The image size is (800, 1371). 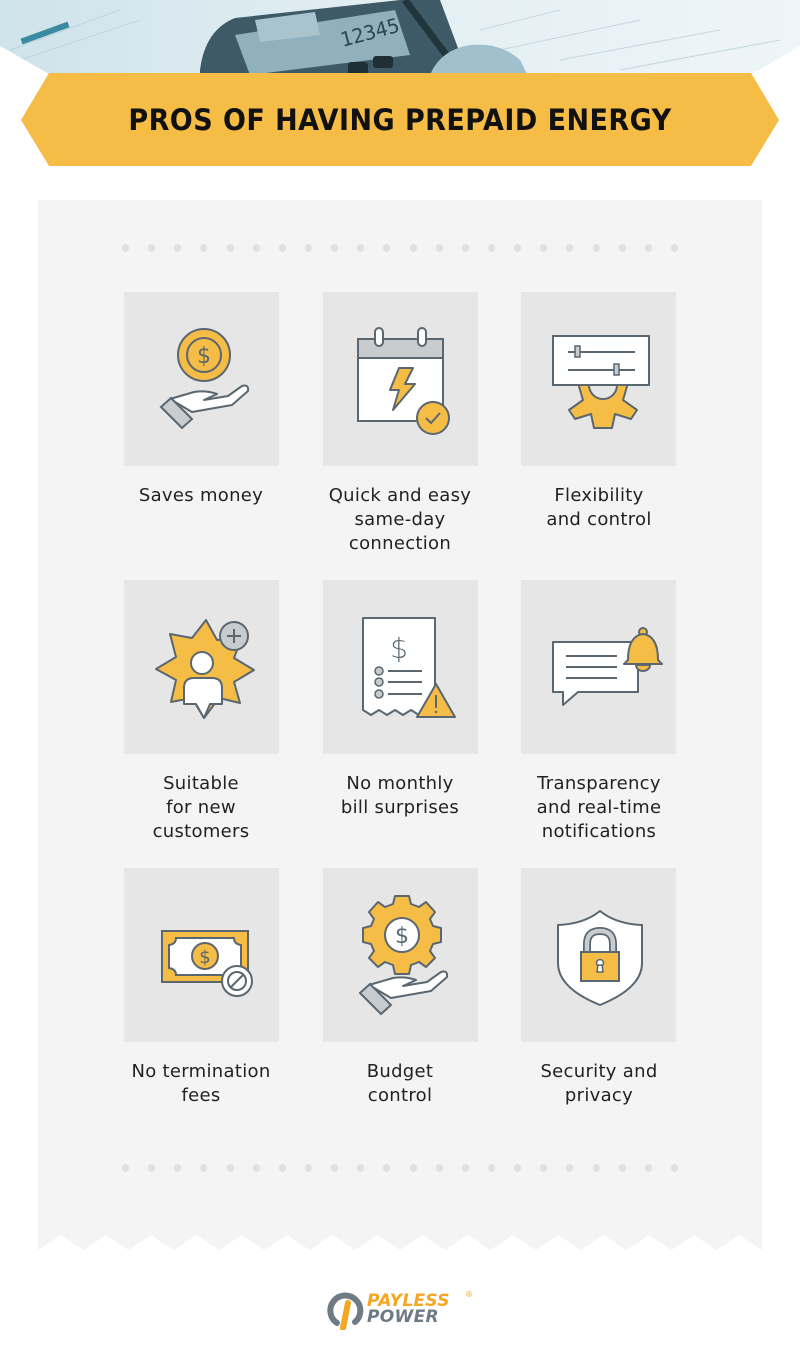 What do you see at coordinates (400, 795) in the screenshot?
I see `benefit-label: No monthly bill surprises` at bounding box center [400, 795].